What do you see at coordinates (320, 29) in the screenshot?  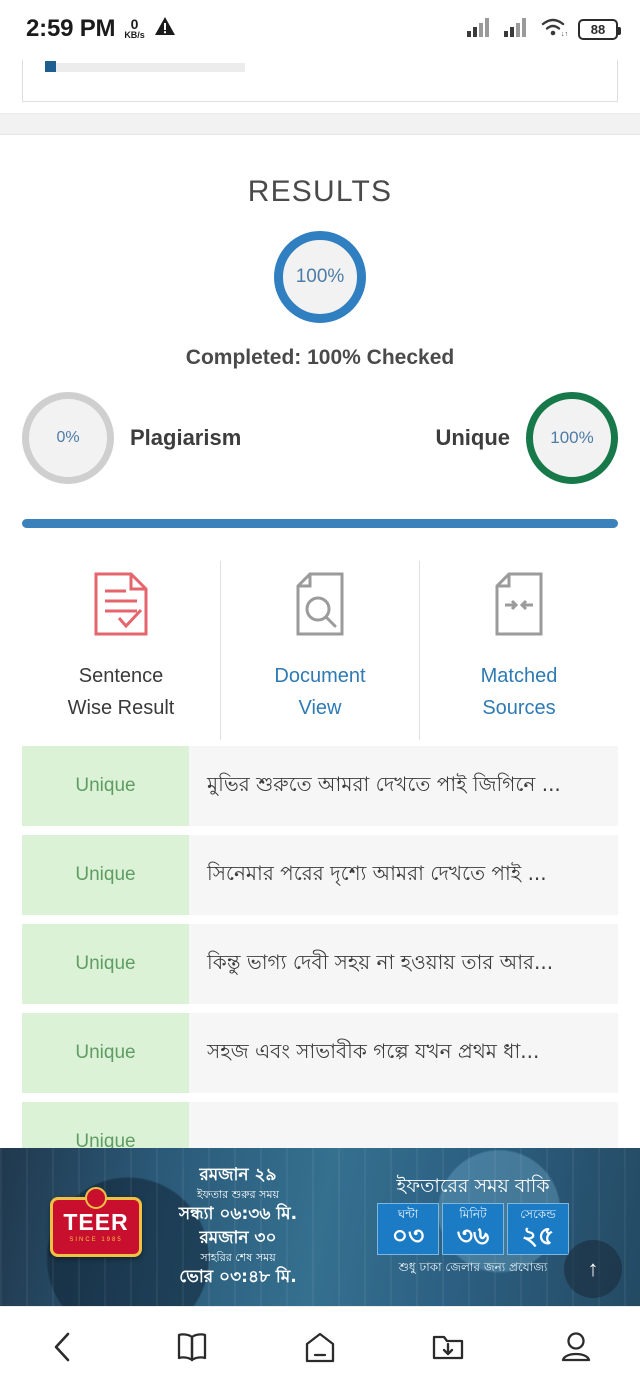 I see `status-bar: 2:59 PM 0 KB/s ↓↑ 88` at bounding box center [320, 29].